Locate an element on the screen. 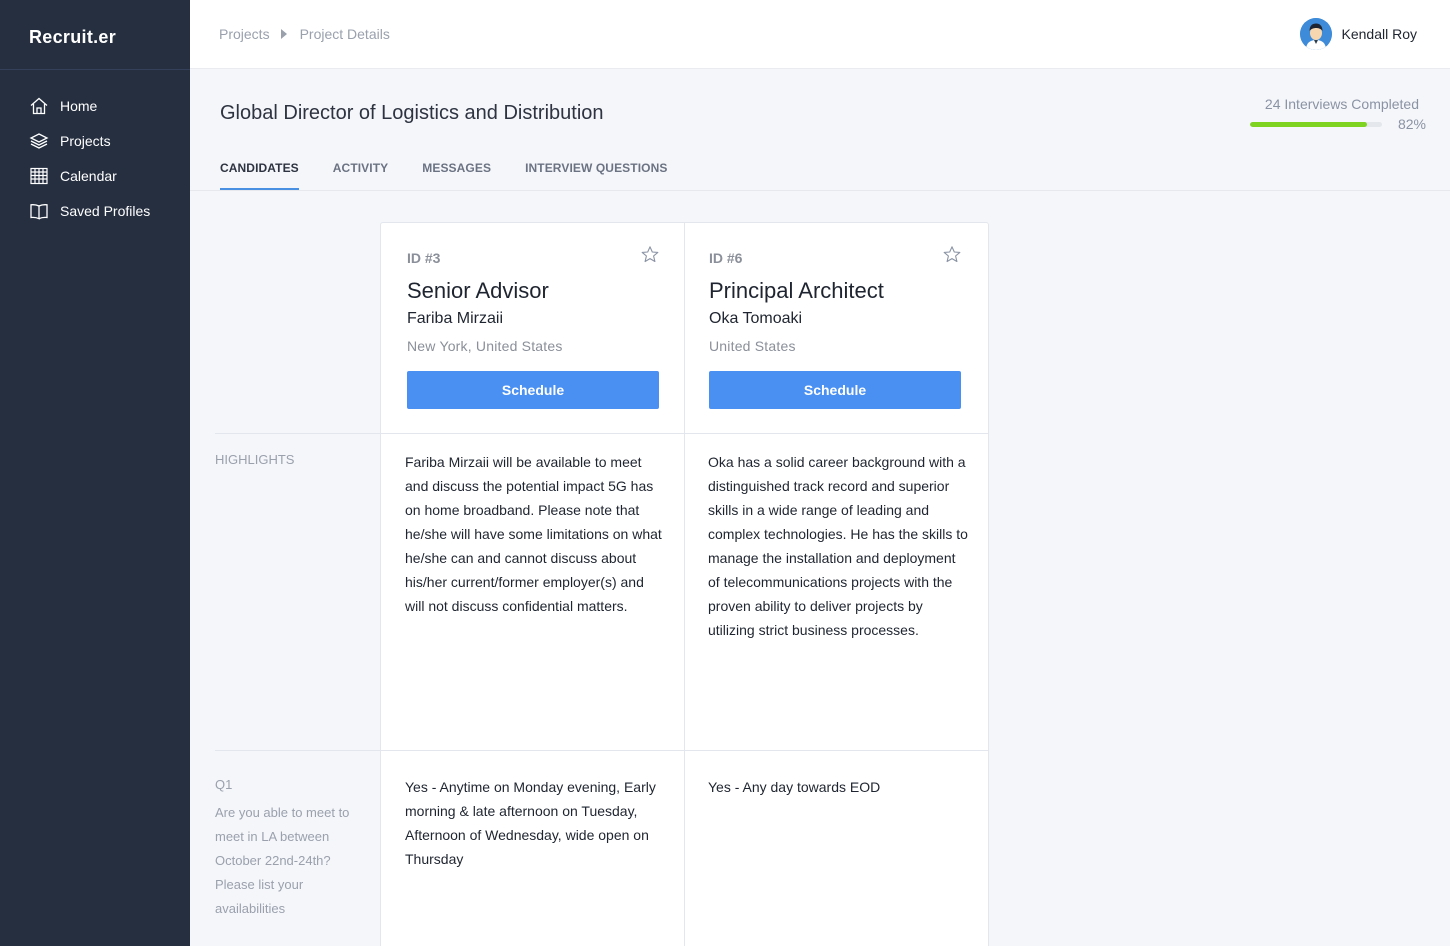 The height and width of the screenshot is (946, 1450). user-menu: Kendall Roy is located at coordinates (1358, 34).